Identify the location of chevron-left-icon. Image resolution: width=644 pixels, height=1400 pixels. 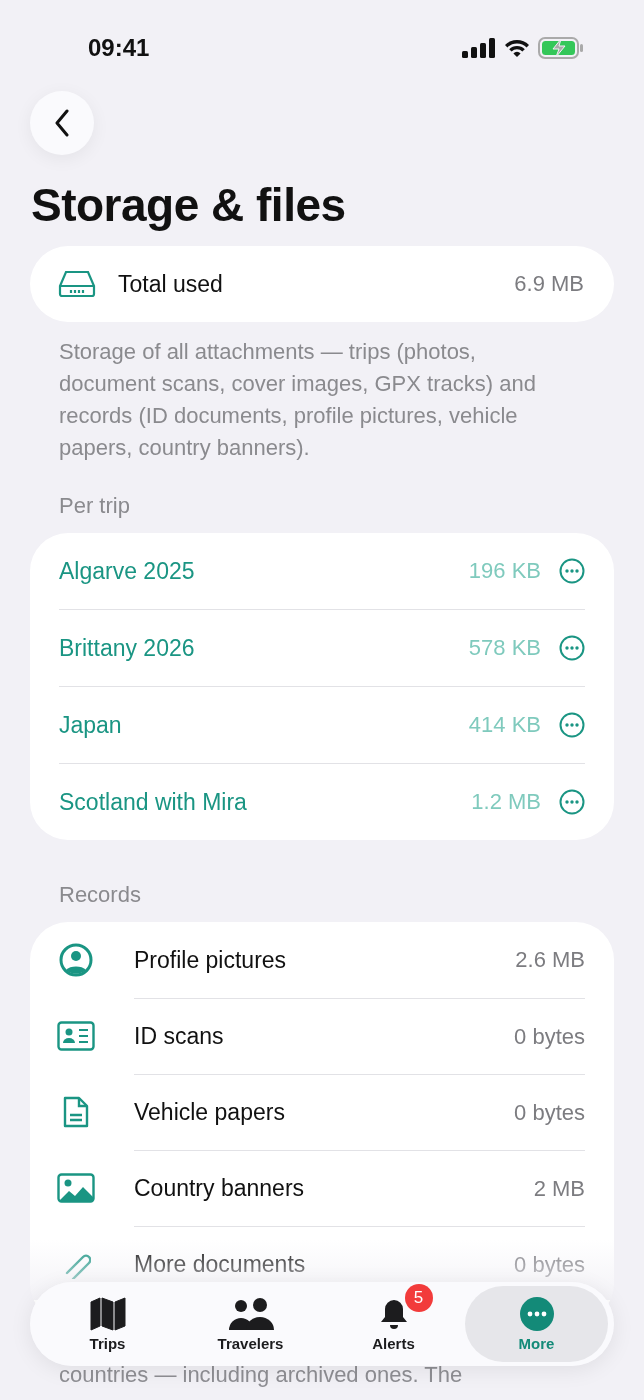
(62, 123).